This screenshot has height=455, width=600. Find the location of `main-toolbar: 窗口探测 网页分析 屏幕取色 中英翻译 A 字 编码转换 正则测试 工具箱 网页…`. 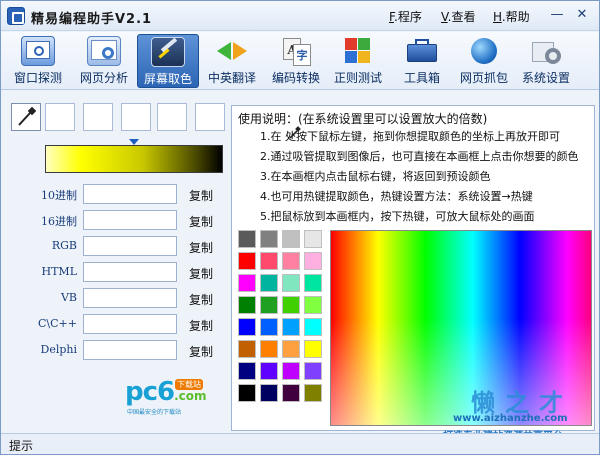

main-toolbar: 窗口探测 网页分析 屏幕取色 中英翻译 A 字 编码转换 正则测试 工具箱 网页… is located at coordinates (300, 61).